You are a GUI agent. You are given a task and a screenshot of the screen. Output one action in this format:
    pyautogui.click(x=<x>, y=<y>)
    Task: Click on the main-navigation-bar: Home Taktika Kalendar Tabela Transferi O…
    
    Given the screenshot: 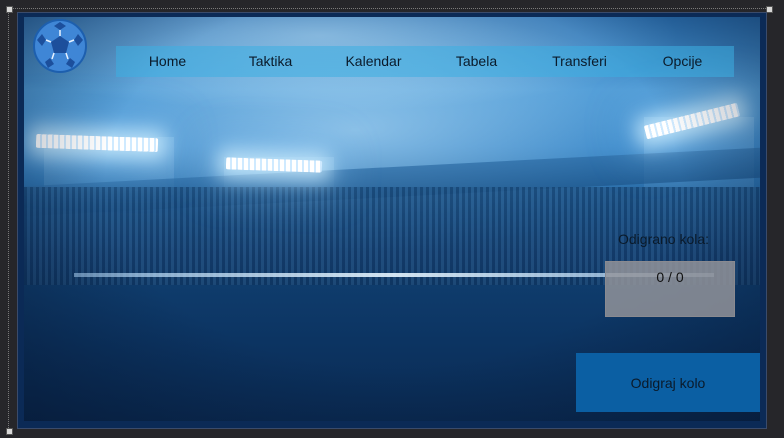 What is the action you would take?
    pyautogui.click(x=425, y=61)
    